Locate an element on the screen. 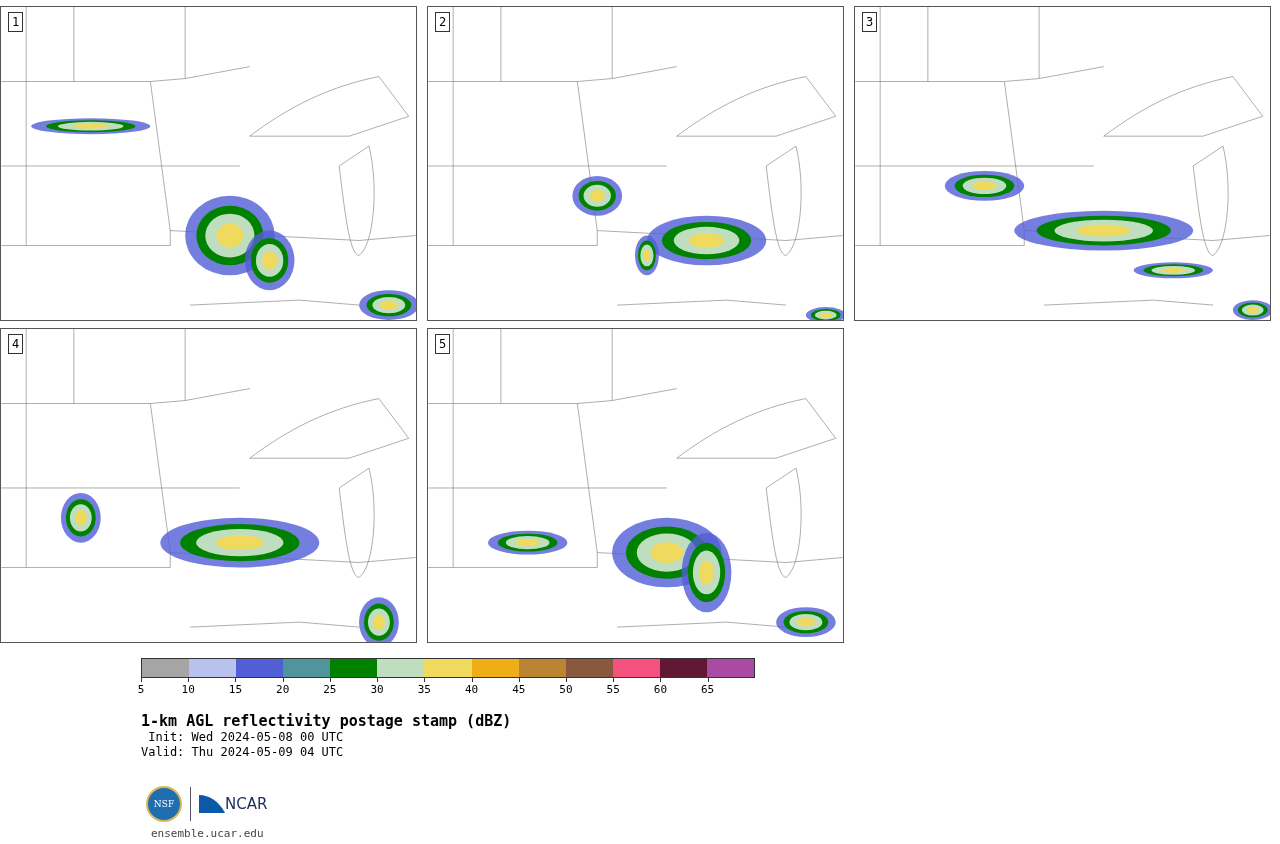  ncar-logo: NCAR is located at coordinates (246, 804).